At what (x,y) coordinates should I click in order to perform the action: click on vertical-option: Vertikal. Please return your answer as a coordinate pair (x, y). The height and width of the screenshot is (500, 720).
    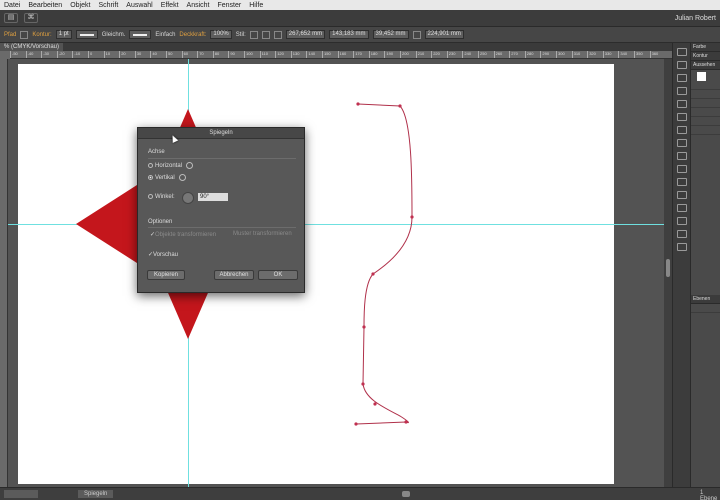
    Looking at the image, I should click on (167, 177).